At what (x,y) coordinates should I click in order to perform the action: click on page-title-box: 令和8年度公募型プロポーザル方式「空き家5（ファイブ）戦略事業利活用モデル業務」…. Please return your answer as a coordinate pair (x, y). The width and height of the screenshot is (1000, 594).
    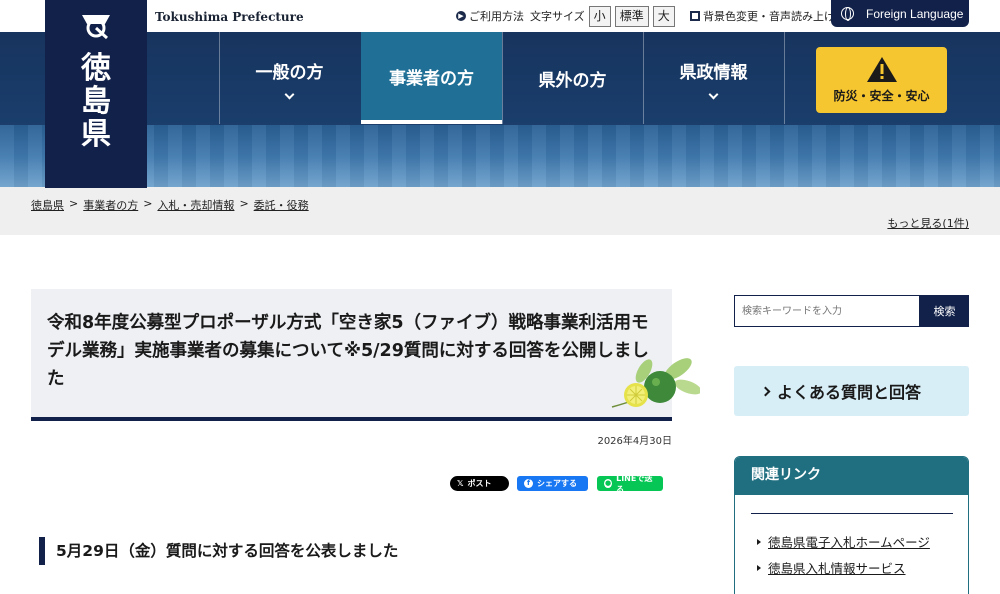
    Looking at the image, I should click on (365, 355).